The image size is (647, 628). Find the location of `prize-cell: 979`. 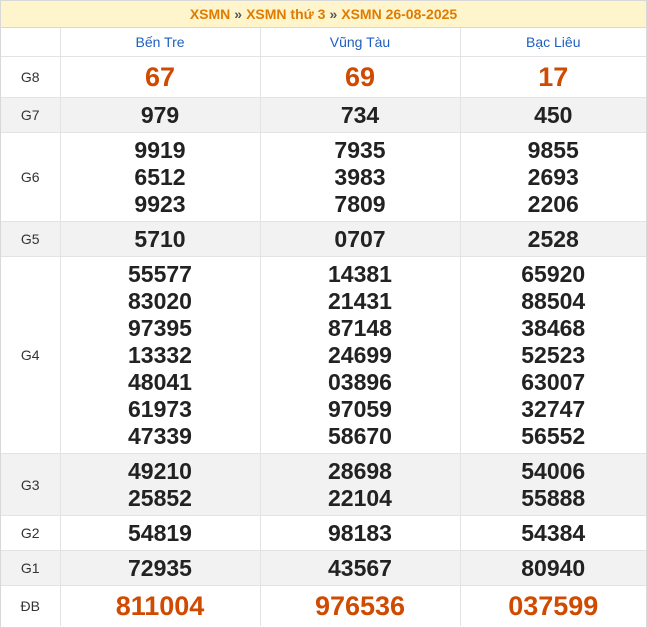

prize-cell: 979 is located at coordinates (159, 115).